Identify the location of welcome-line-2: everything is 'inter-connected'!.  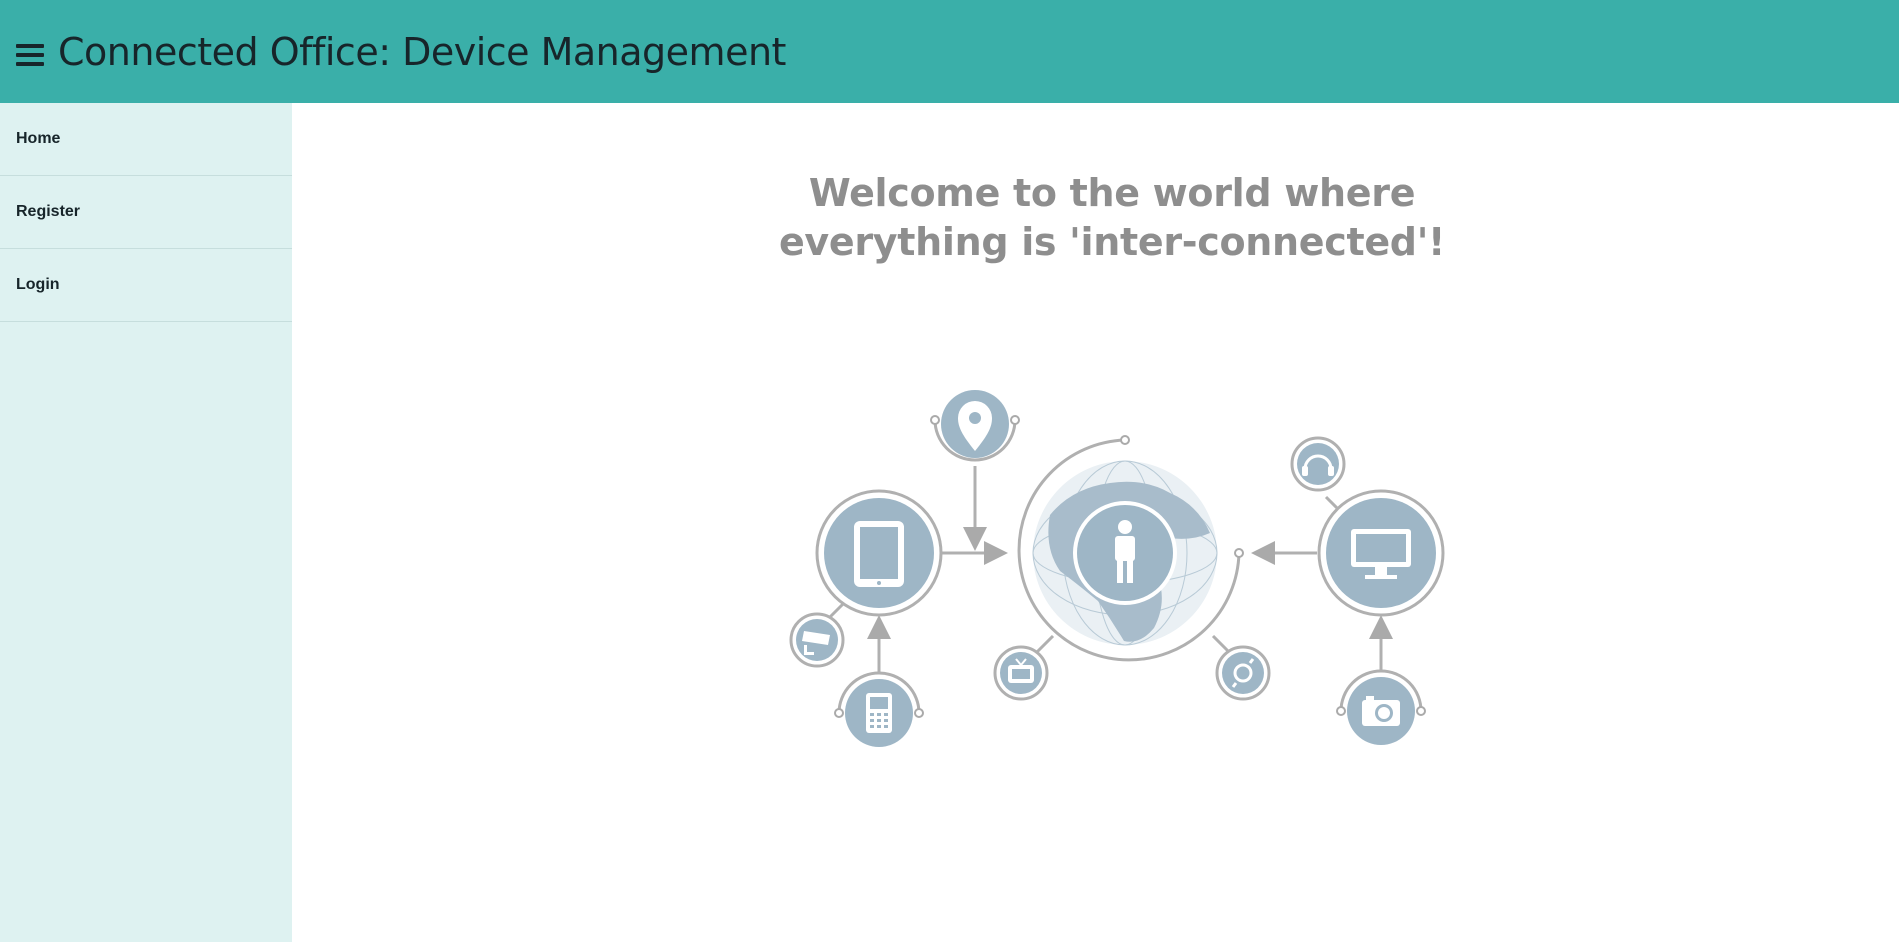
(1112, 242).